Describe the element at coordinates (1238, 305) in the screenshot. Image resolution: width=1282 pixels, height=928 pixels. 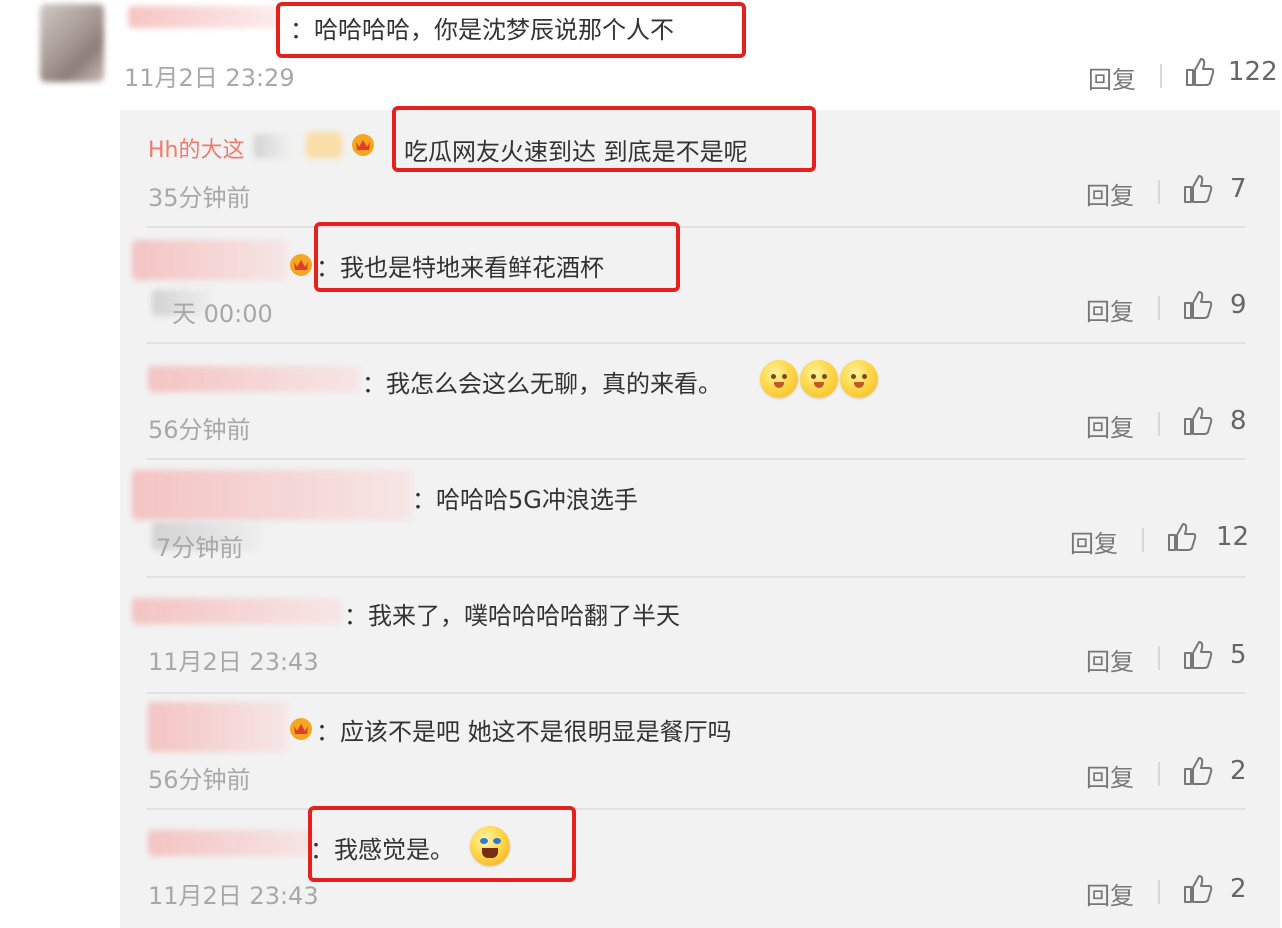
I see `like-count: 9` at that location.